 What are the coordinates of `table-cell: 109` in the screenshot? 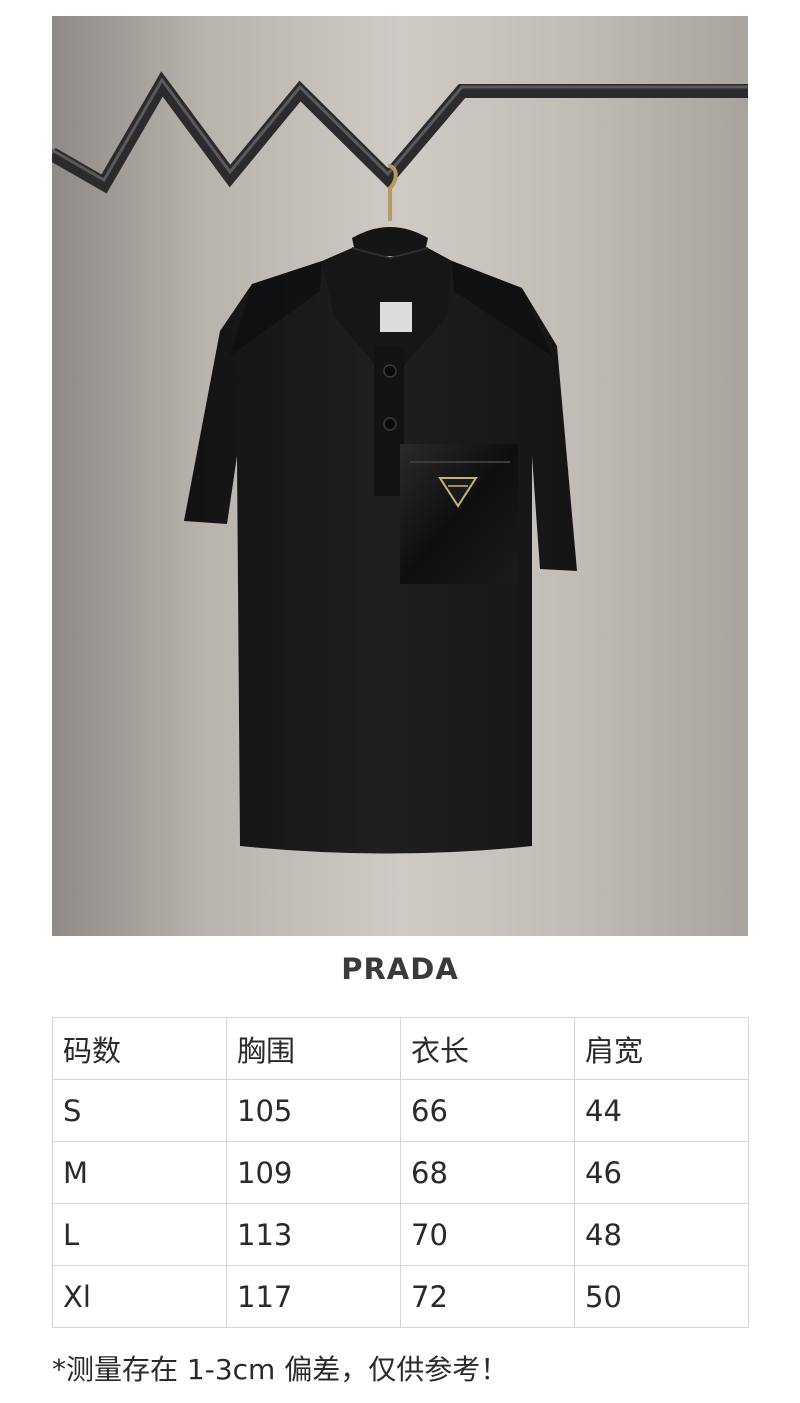 It's located at (313, 1172).